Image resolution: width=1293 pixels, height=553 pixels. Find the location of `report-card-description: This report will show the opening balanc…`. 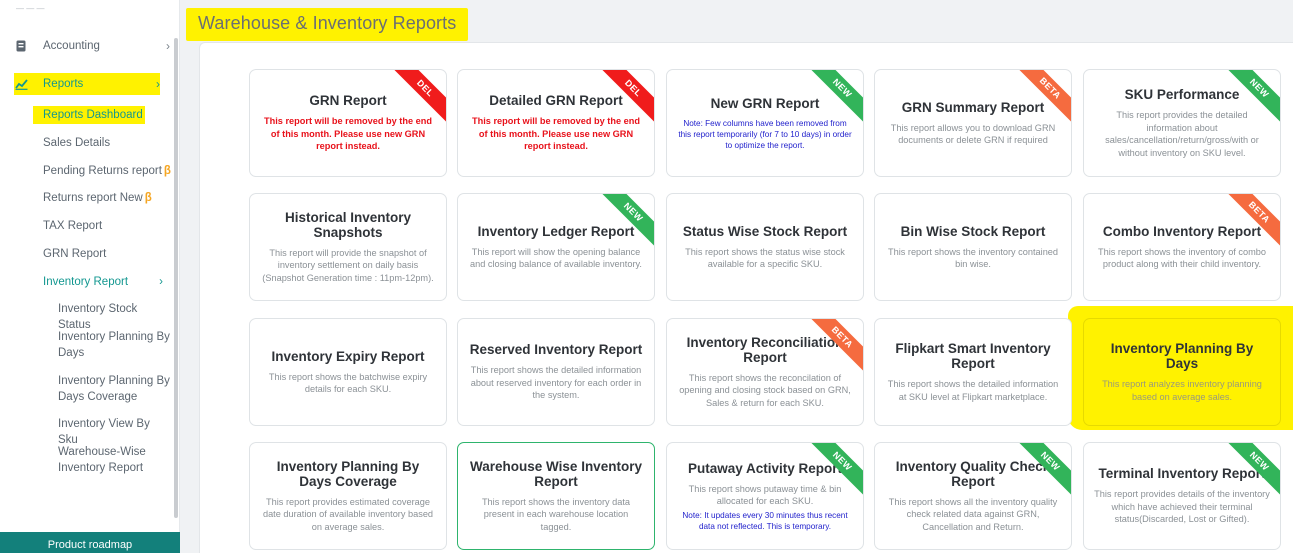

report-card-description: This report will show the opening balanc… is located at coordinates (556, 258).